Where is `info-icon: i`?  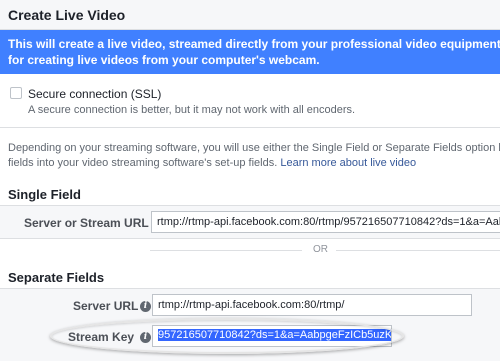
info-icon: i is located at coordinates (145, 306).